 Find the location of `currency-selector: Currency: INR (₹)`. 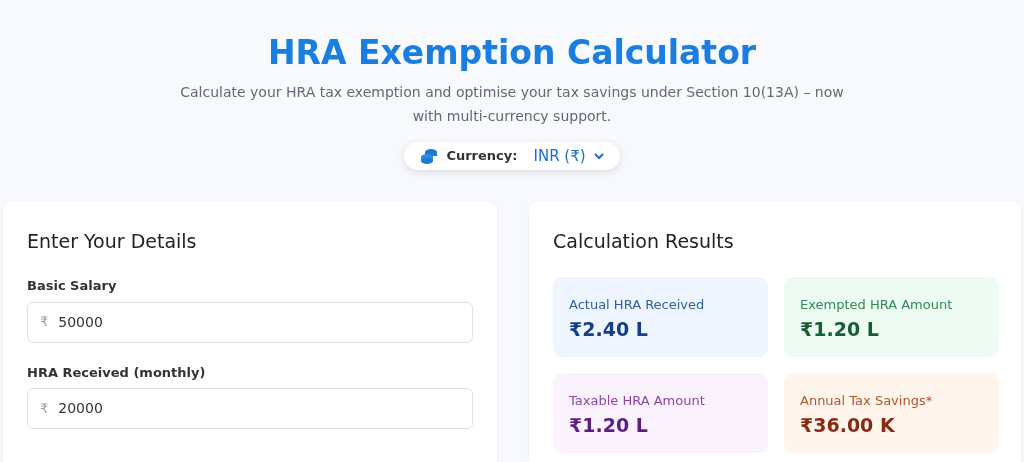

currency-selector: Currency: INR (₹) is located at coordinates (512, 156).